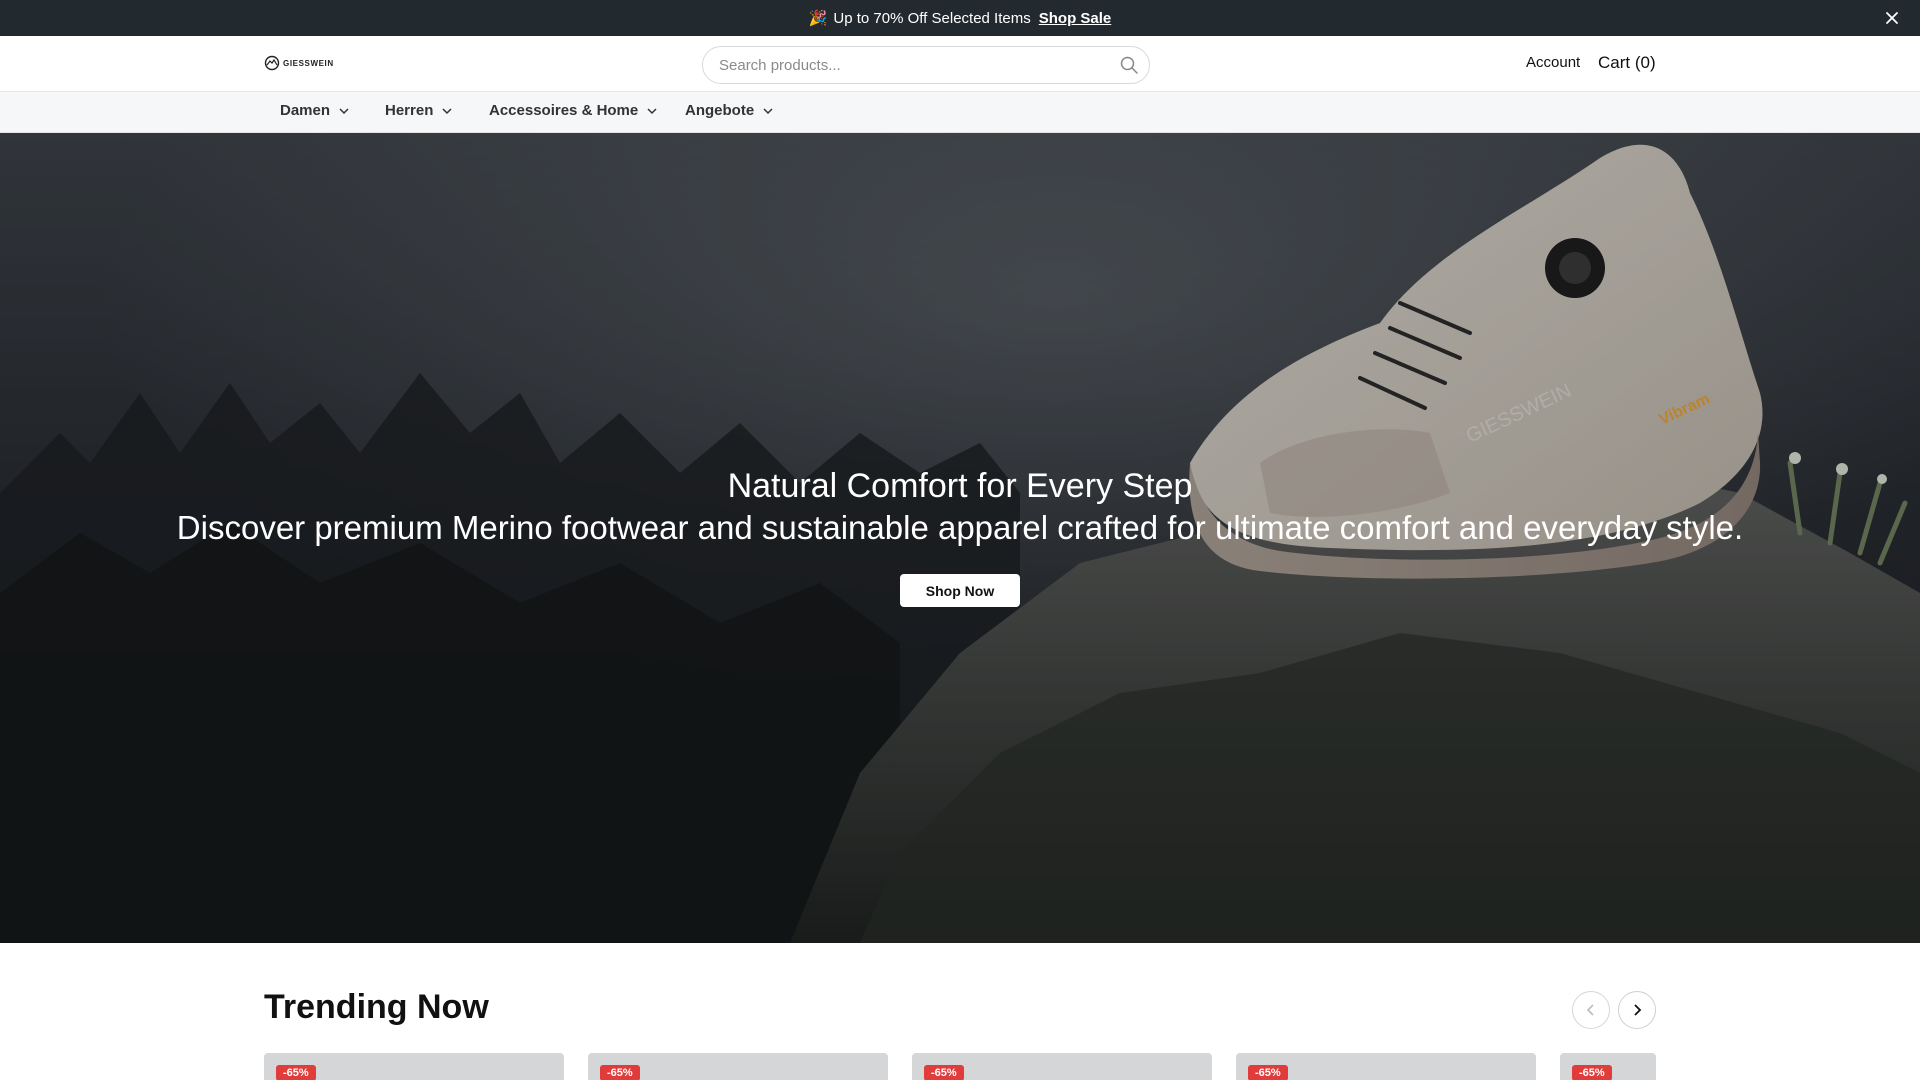 The width and height of the screenshot is (1920, 1080). I want to click on nav-item-angebote: Angebote, so click(729, 110).